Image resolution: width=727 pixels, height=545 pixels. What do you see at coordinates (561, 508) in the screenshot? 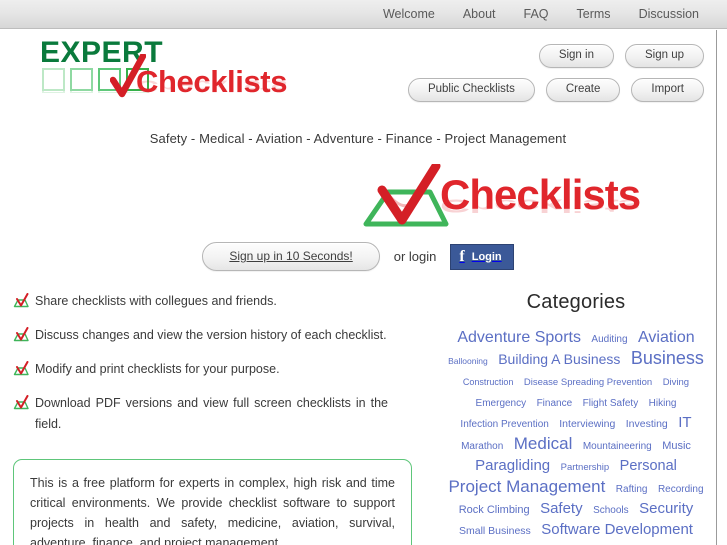
I see `category-tag: Safety` at bounding box center [561, 508].